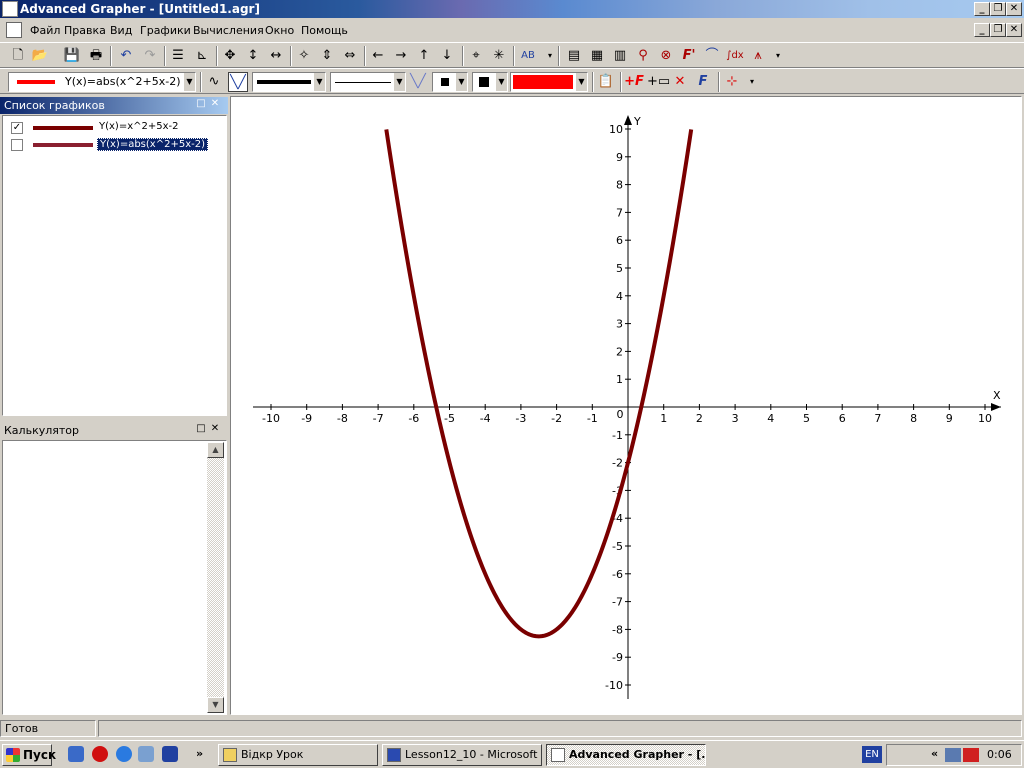 This screenshot has width=1024, height=768. Describe the element at coordinates (230, 56) in the screenshot. I see `move-all-icon: ✥` at that location.